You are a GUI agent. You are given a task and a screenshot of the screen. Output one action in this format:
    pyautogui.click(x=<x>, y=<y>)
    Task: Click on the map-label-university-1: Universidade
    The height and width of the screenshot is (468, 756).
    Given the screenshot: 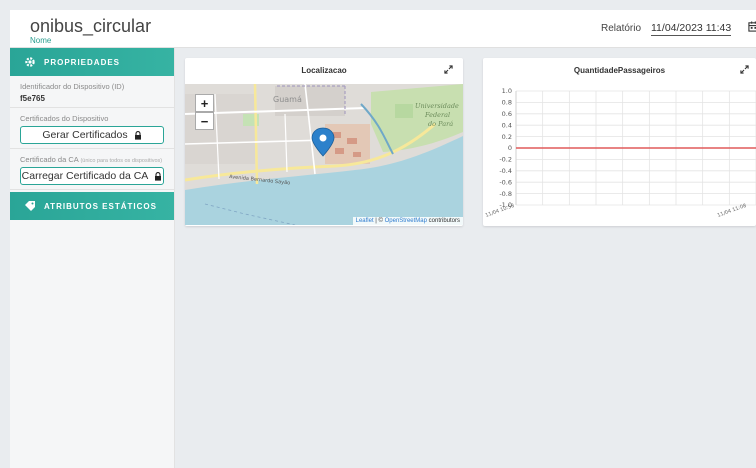 What is the action you would take?
    pyautogui.click(x=437, y=106)
    